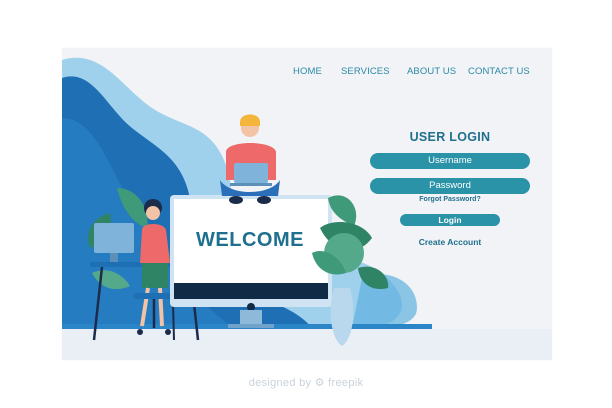 The height and width of the screenshot is (408, 612). What do you see at coordinates (450, 186) in the screenshot?
I see `password-input` at bounding box center [450, 186].